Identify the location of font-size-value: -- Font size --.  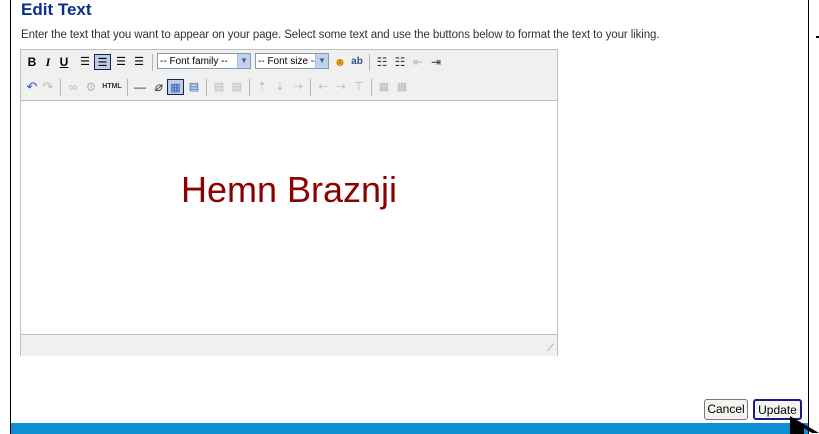
(288, 61).